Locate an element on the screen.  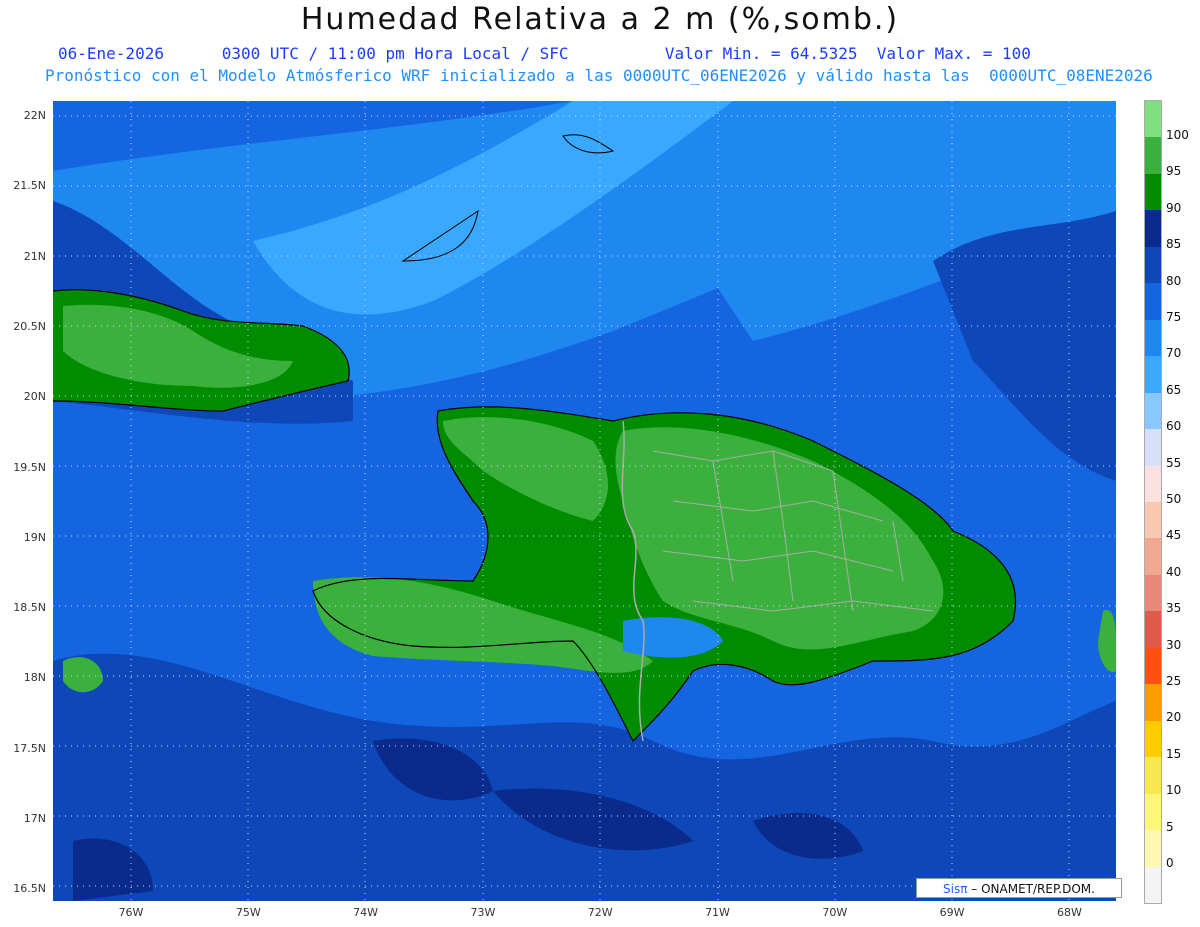
colorbar-label: 35 is located at coordinates (1174, 608).